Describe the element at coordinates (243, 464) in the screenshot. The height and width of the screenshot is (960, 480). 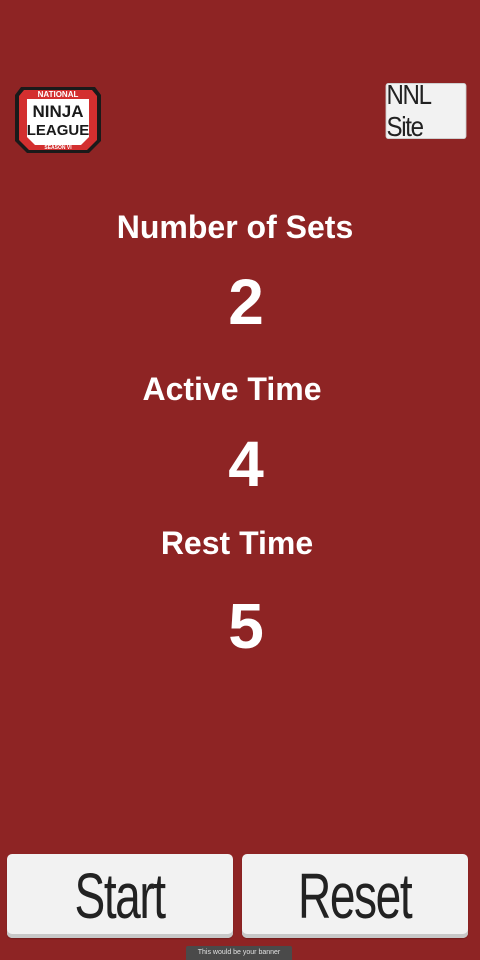
I see `active-time-value: 4` at that location.